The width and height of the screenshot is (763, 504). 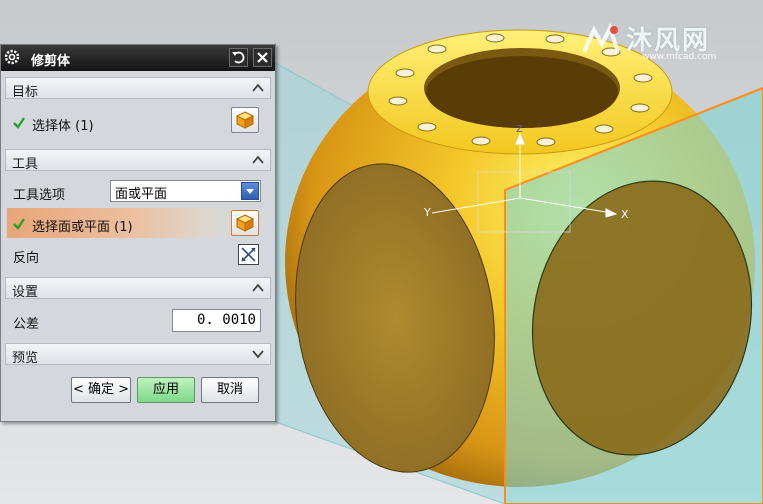 What do you see at coordinates (138, 58) in the screenshot?
I see `dialog-titlebar: 修剪体` at bounding box center [138, 58].